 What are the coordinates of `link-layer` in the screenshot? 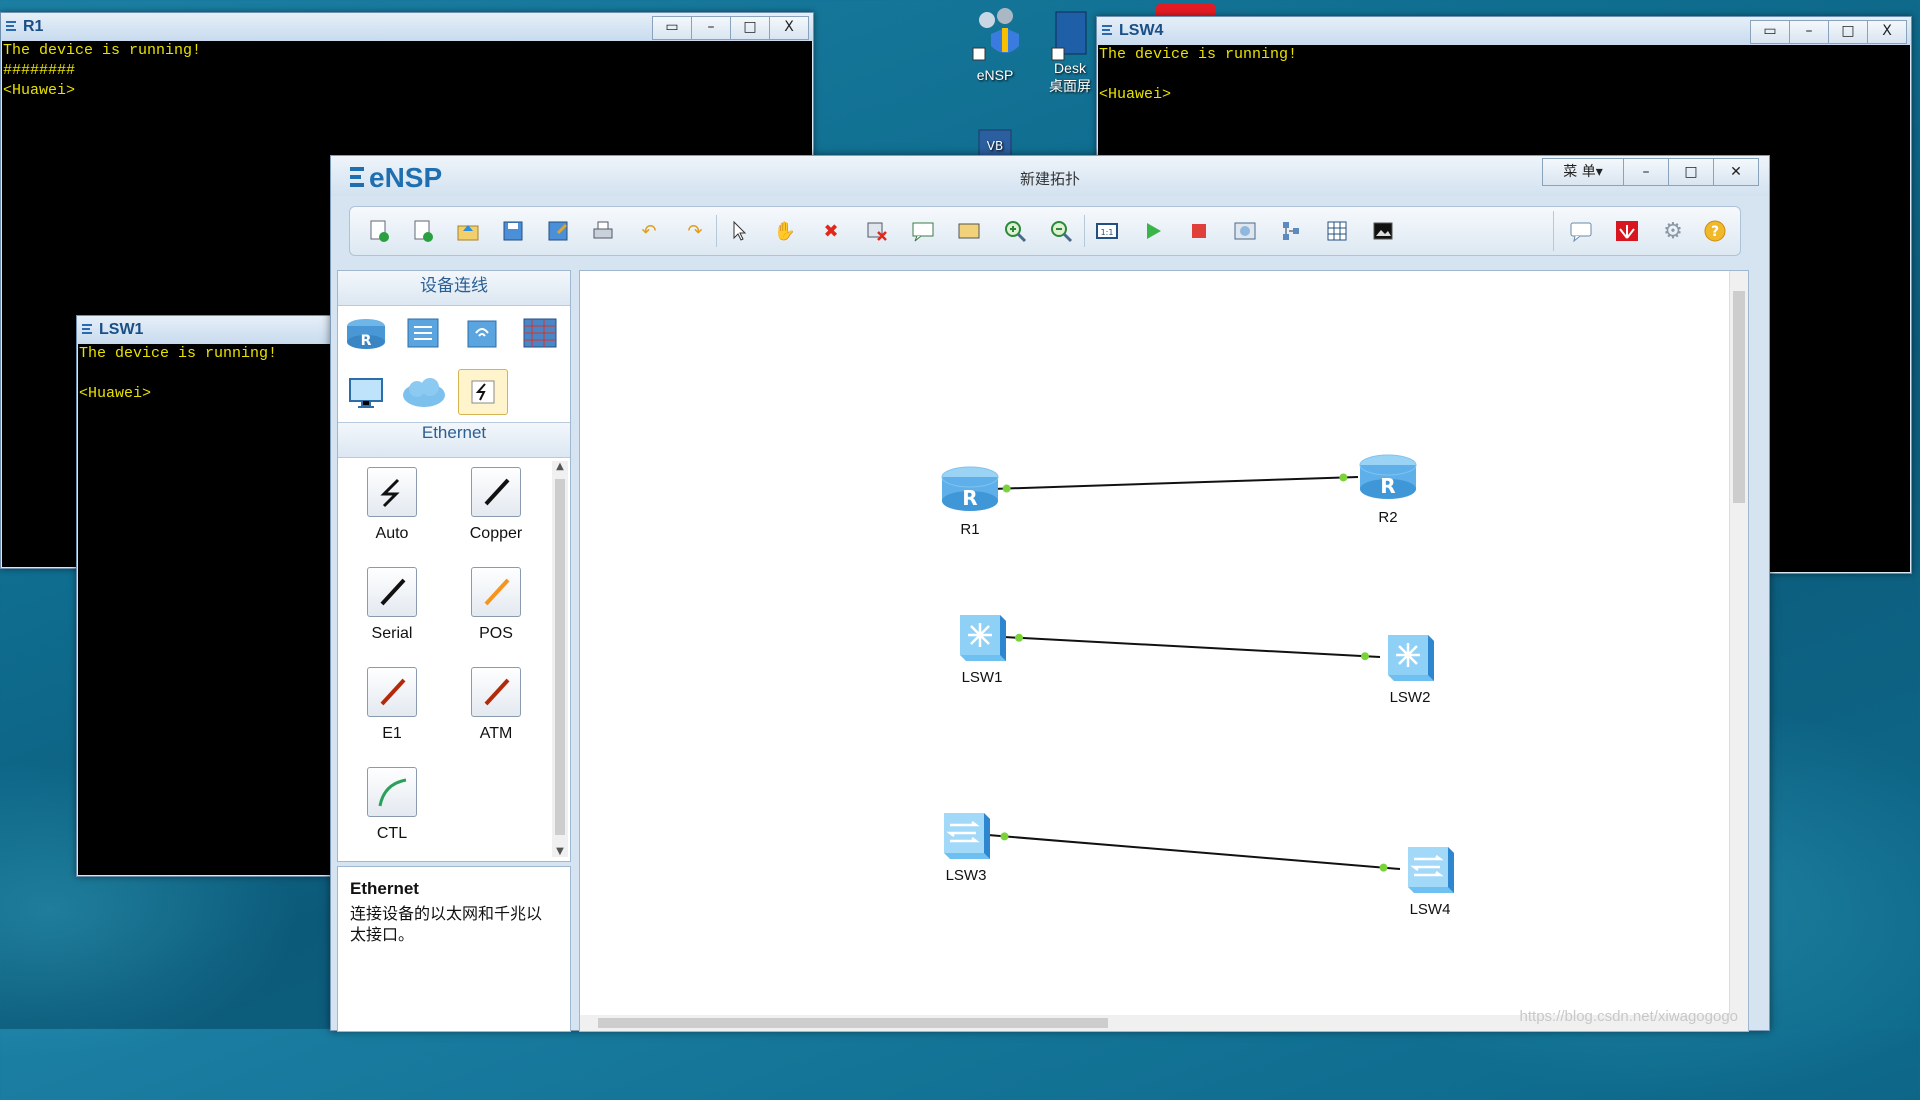 It's located at (1194, 672).